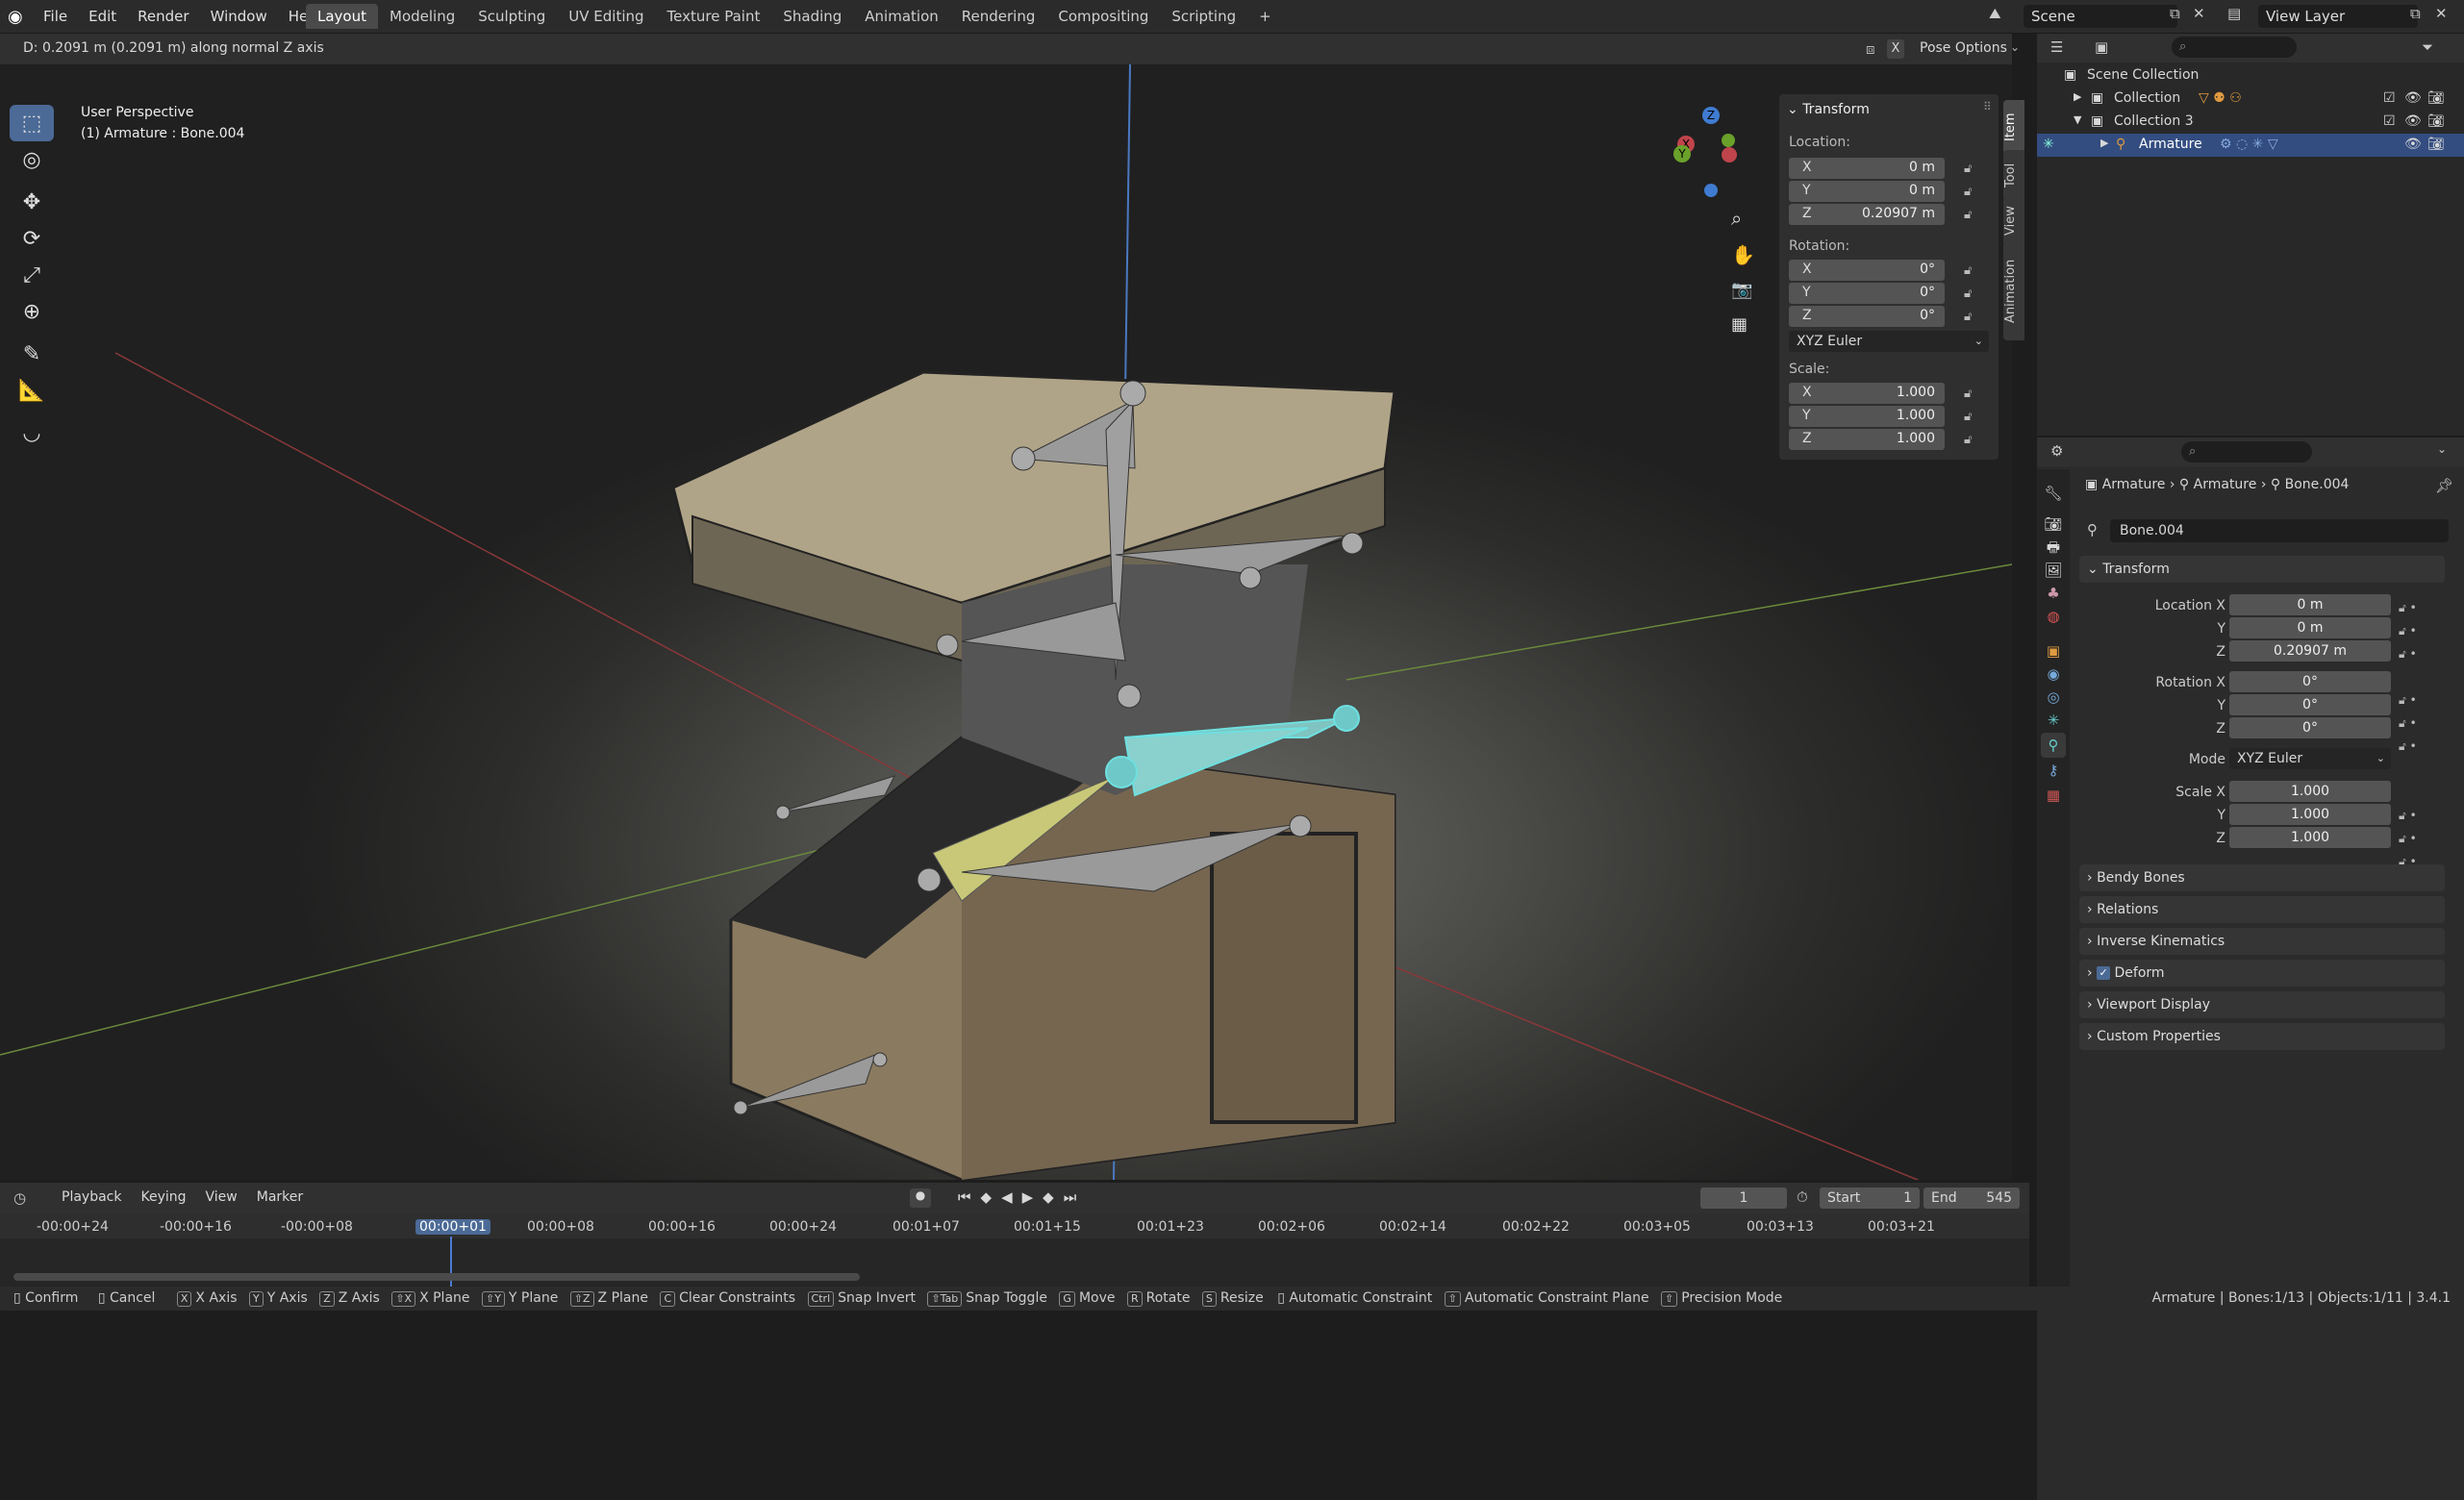 Image resolution: width=2464 pixels, height=1500 pixels. I want to click on pose-options-dropdown: Pose Options, so click(1963, 48).